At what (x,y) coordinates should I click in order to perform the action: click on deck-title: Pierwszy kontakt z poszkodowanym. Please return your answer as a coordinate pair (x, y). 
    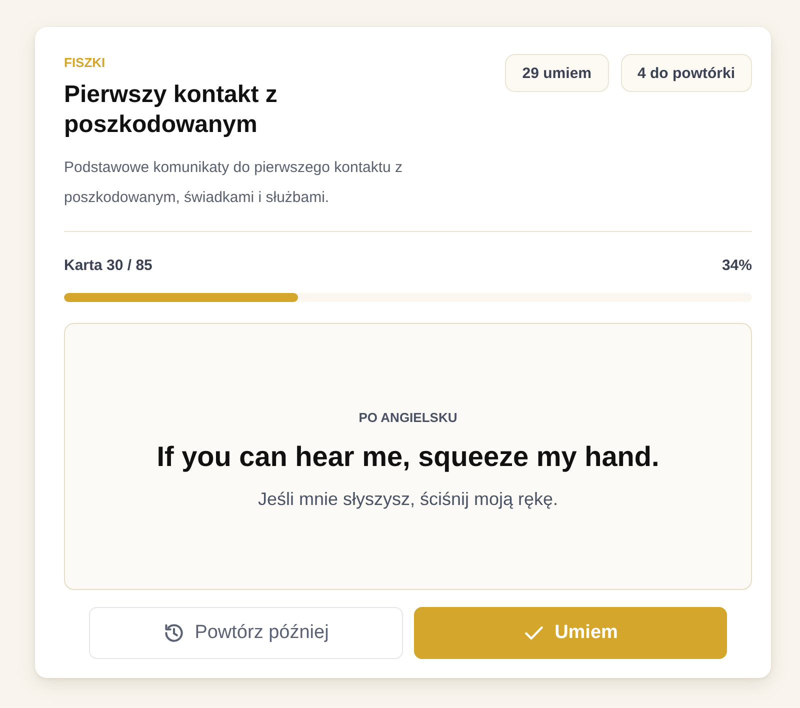
    Looking at the image, I should click on (171, 110).